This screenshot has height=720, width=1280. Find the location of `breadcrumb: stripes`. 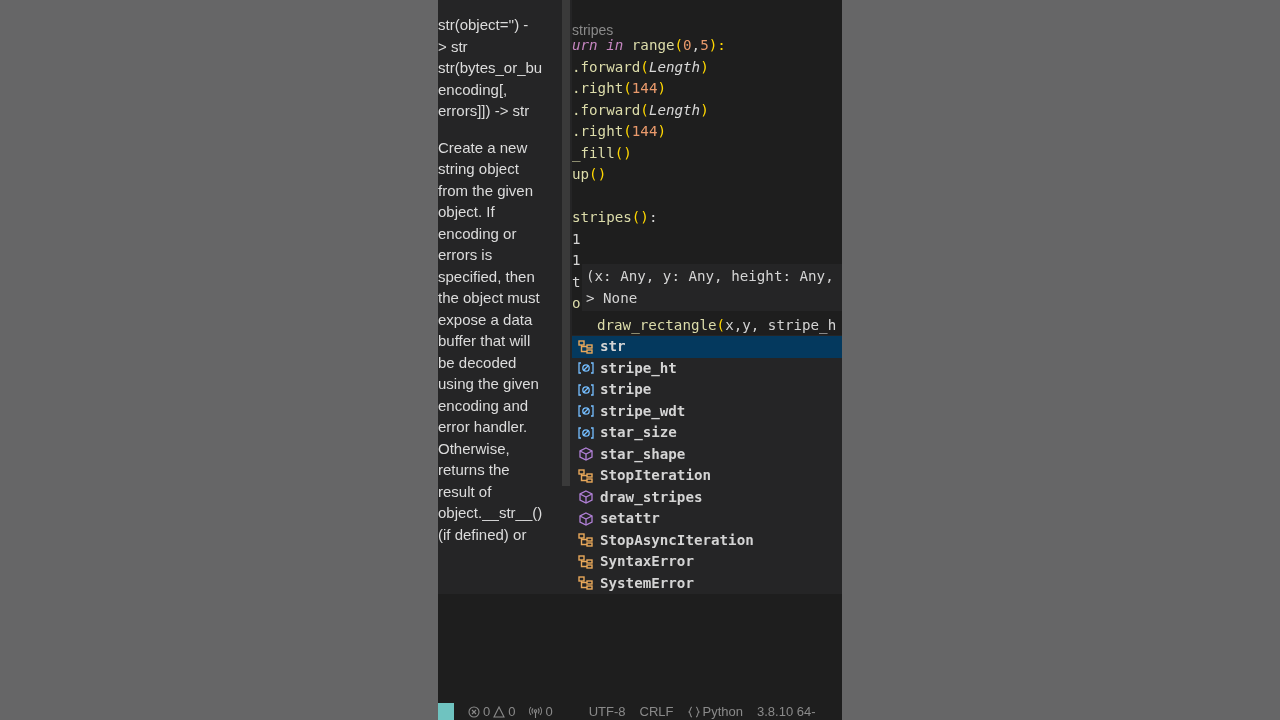

breadcrumb: stripes is located at coordinates (707, 30).